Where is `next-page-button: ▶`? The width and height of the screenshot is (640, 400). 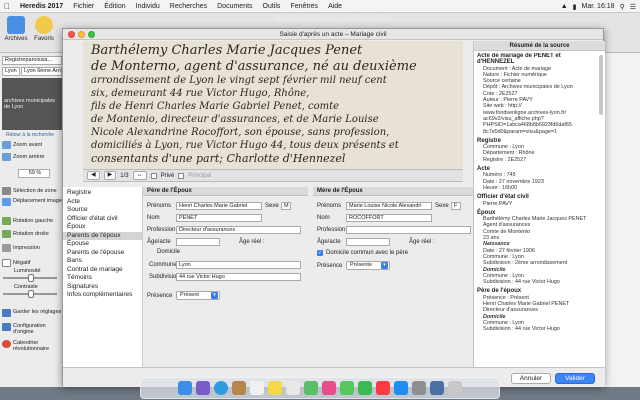
next-page-button: ▶ is located at coordinates (110, 175).